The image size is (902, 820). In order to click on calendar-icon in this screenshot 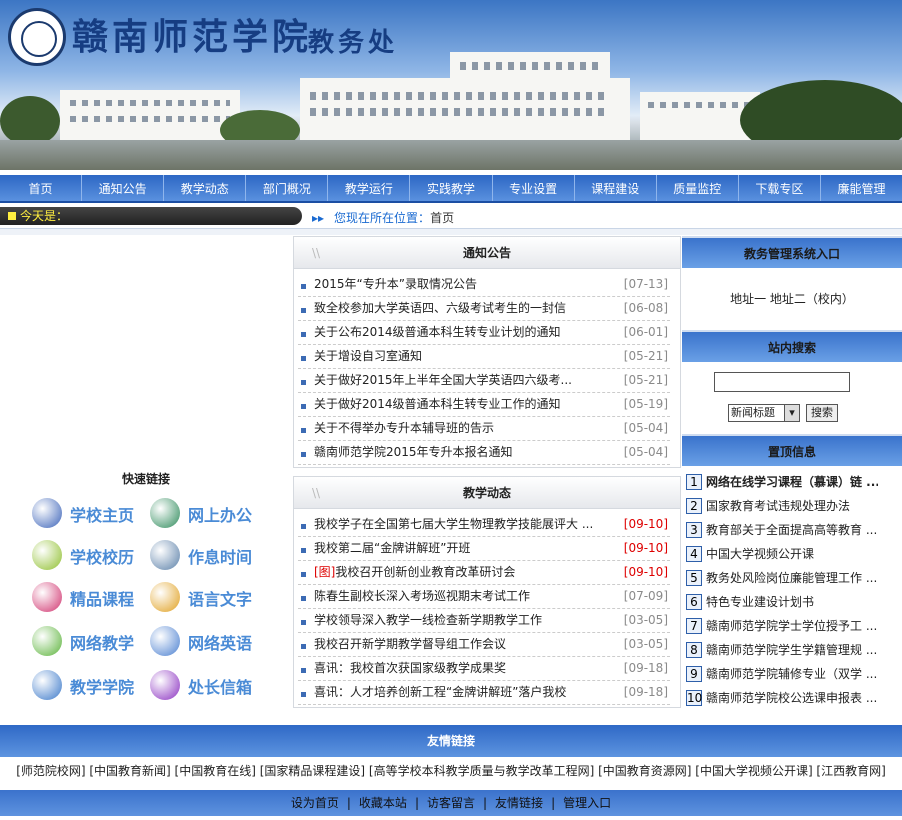, I will do `click(47, 555)`.